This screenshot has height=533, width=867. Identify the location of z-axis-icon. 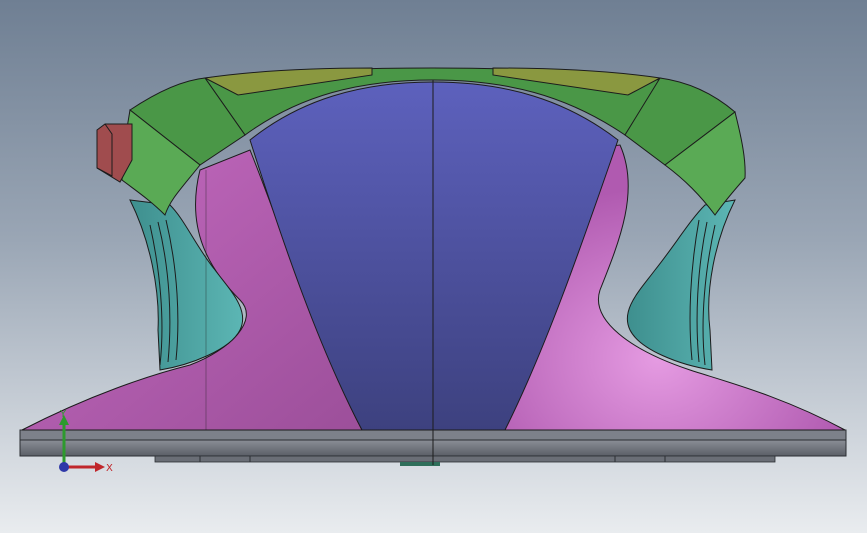
(64, 467).